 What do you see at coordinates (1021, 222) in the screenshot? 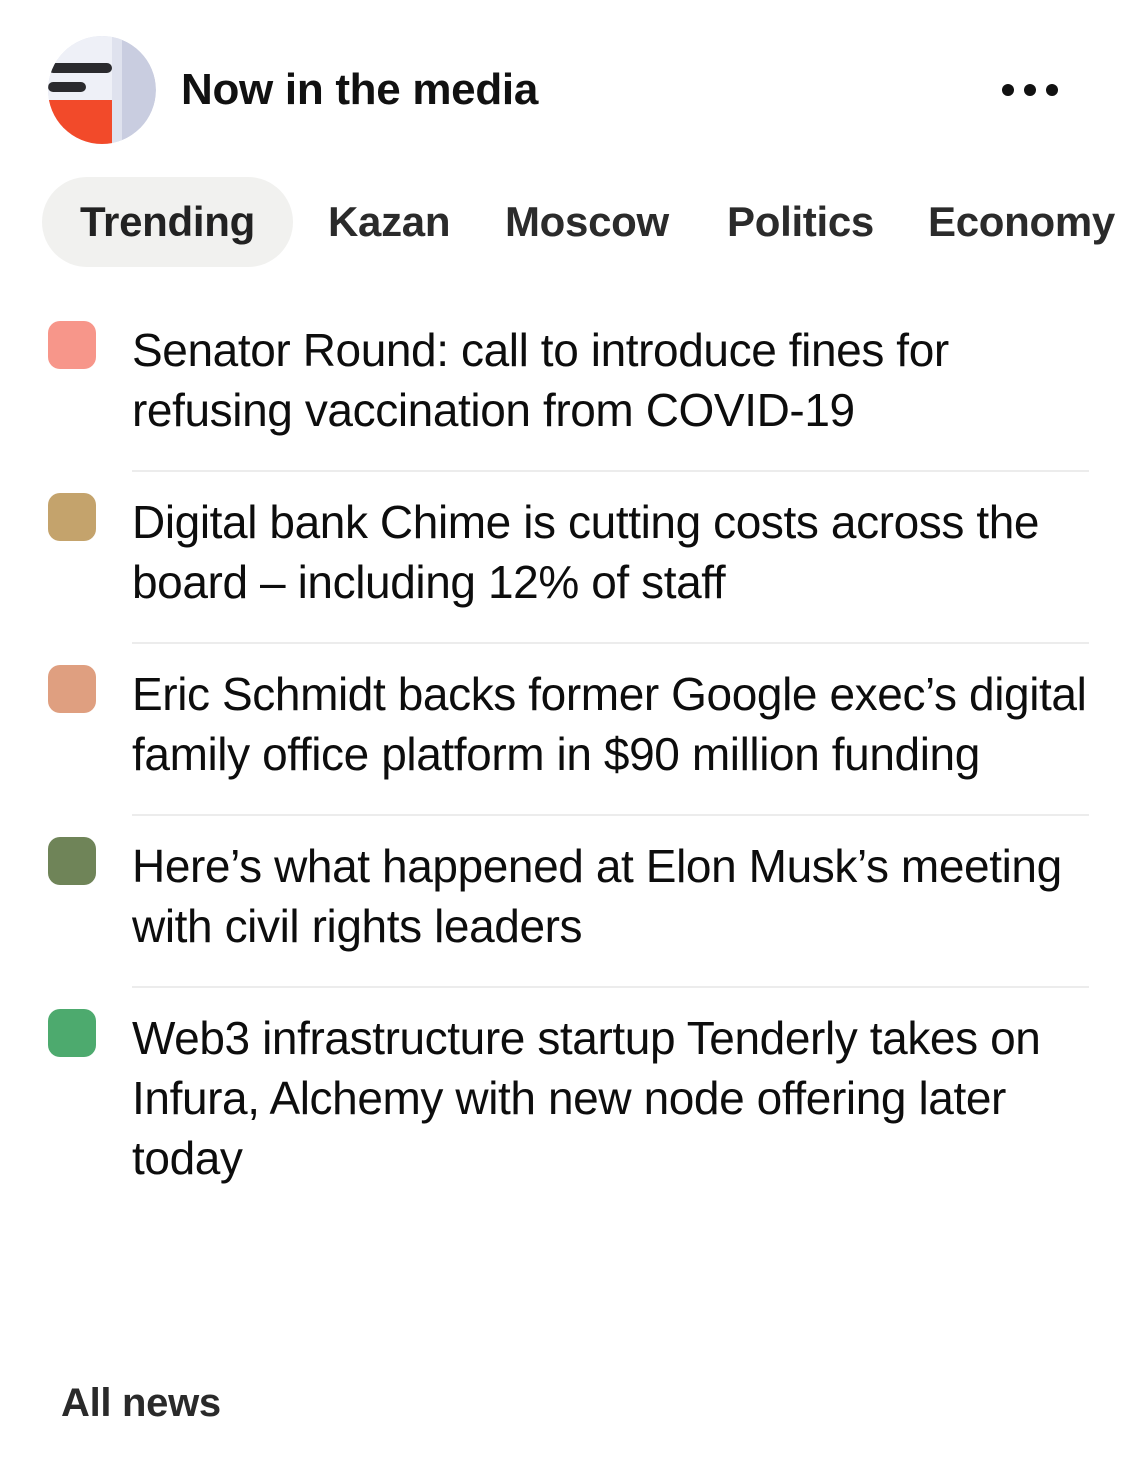
I see `tab-economy: Economy` at bounding box center [1021, 222].